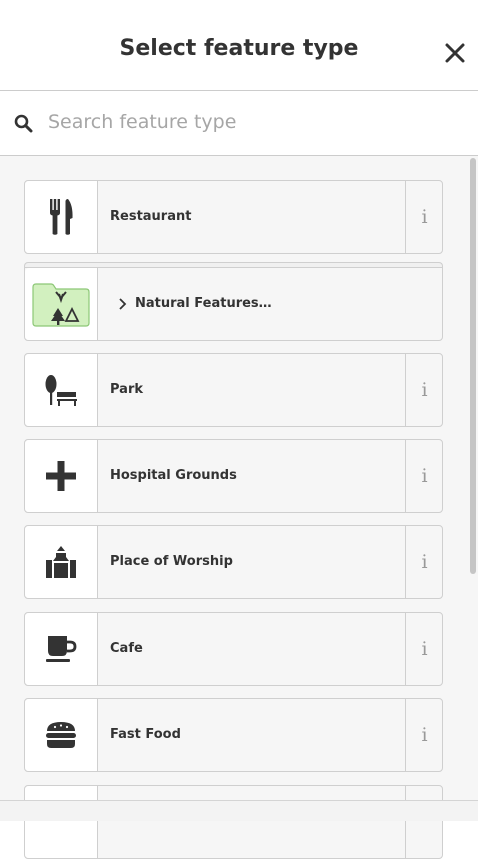 The height and width of the screenshot is (859, 478). I want to click on burger-icon, so click(61, 735).